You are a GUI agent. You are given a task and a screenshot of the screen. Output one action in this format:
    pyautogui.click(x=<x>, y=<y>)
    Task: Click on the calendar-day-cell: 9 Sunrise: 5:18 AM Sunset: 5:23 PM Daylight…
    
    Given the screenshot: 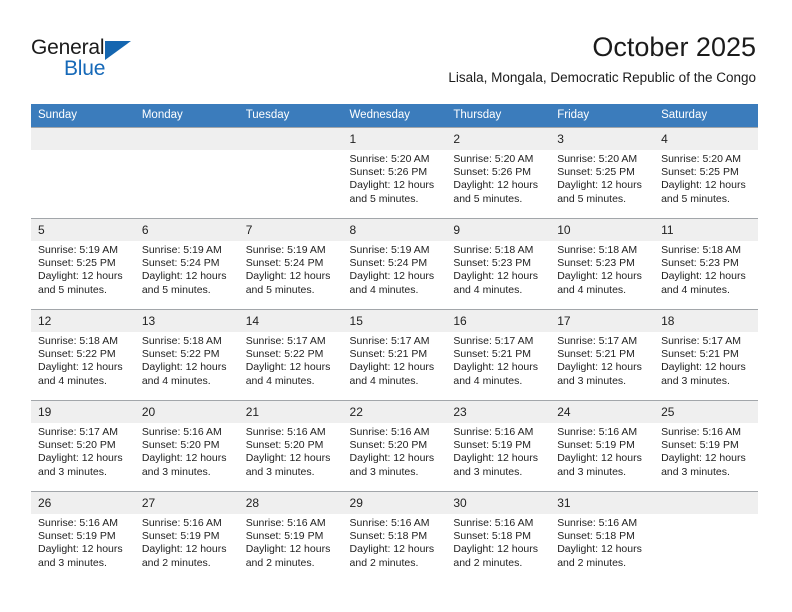 What is the action you would take?
    pyautogui.click(x=498, y=264)
    